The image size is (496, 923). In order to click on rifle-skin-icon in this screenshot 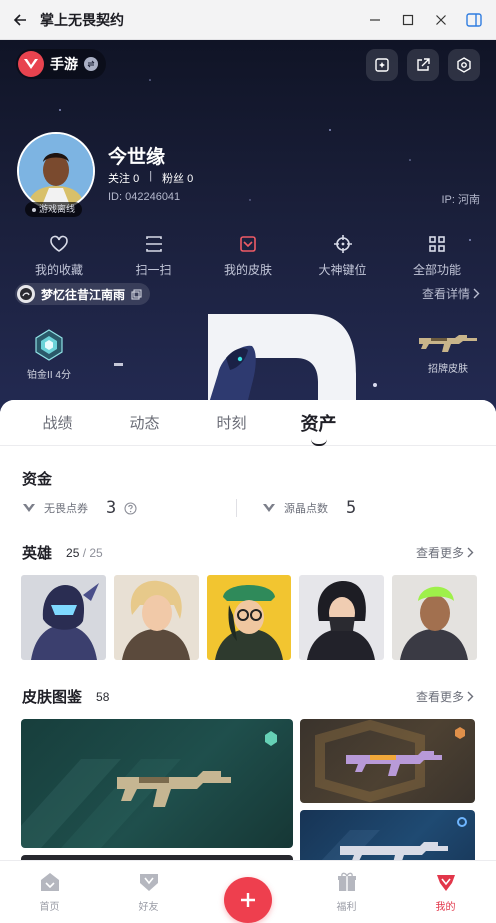, I will do `click(448, 343)`.